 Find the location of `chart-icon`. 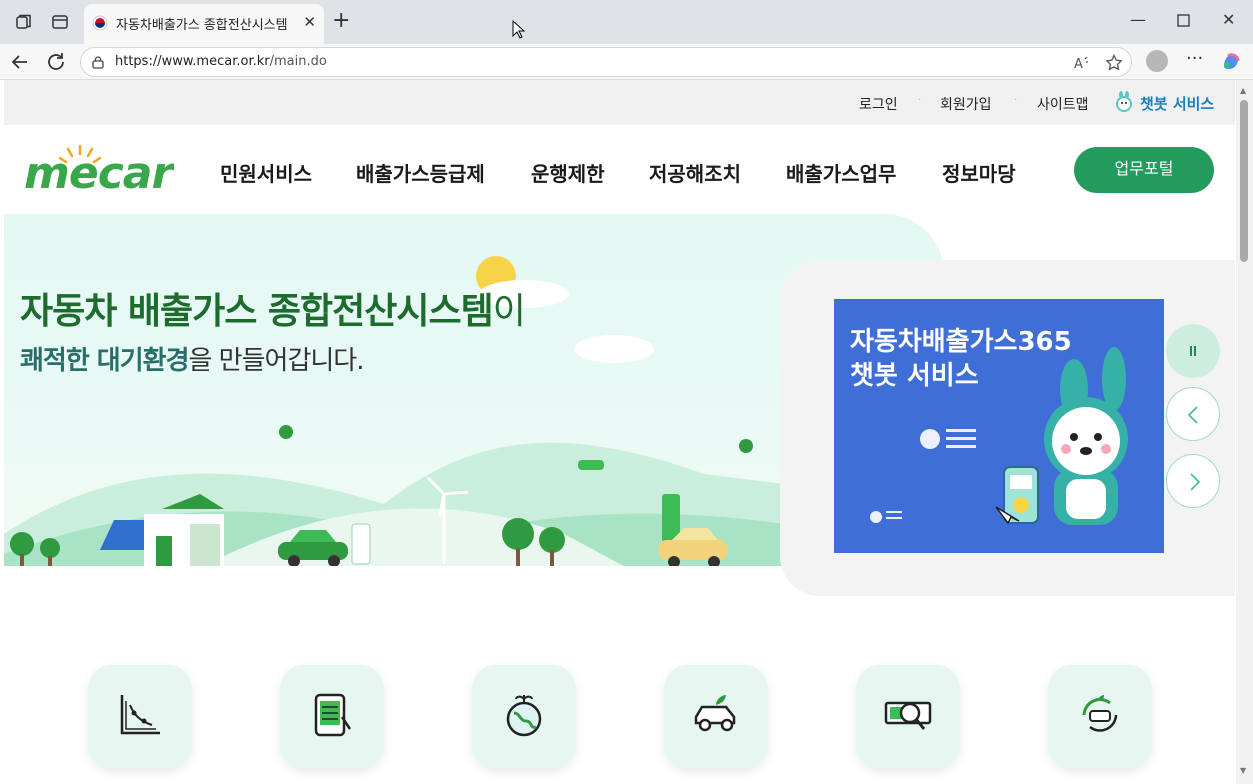

chart-icon is located at coordinates (140, 715).